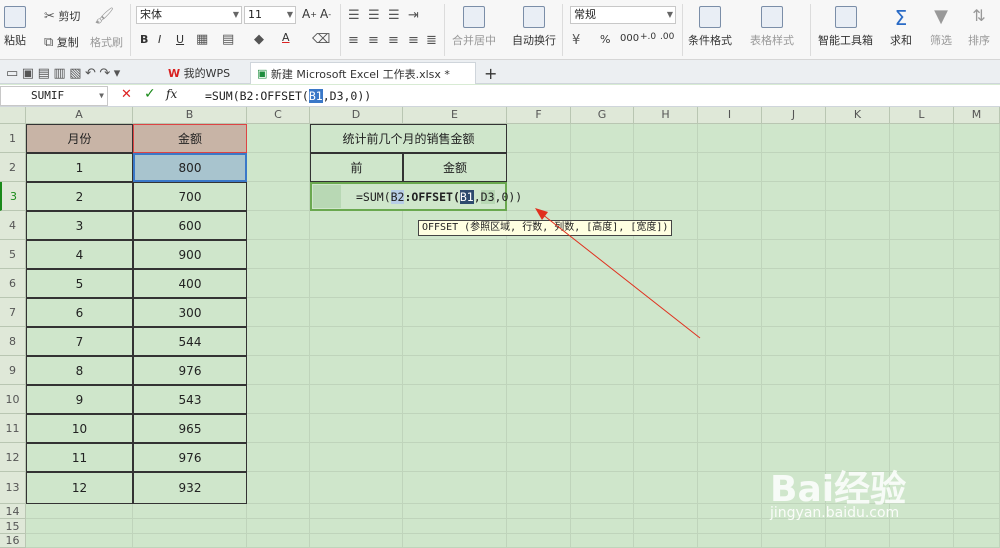 This screenshot has height=548, width=1000. Describe the element at coordinates (621, 276) in the screenshot. I see `arrow-line` at that location.